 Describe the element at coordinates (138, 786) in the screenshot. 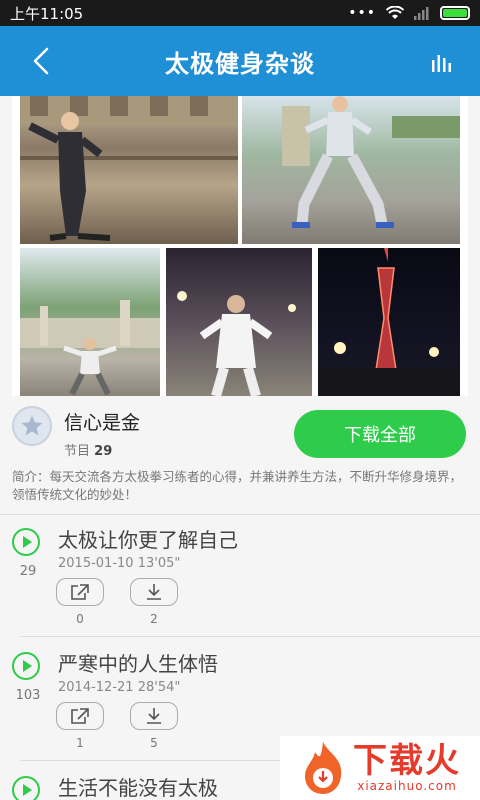

I see `episode-title: 生活不能没有太极` at that location.